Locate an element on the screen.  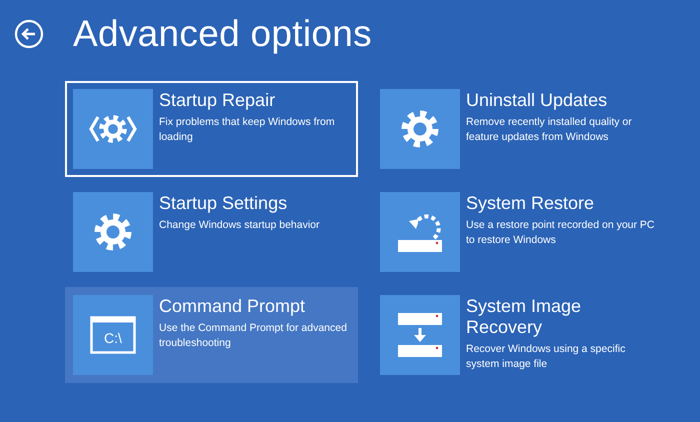
option-title: Uninstall Updates is located at coordinates (537, 100).